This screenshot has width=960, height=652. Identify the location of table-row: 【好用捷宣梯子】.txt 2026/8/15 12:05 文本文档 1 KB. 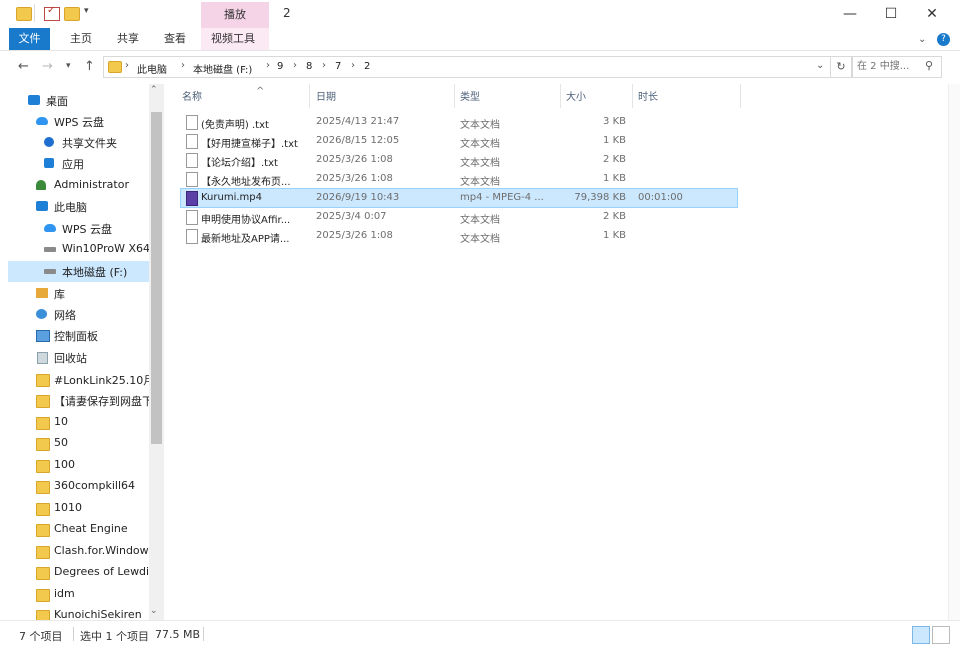
(459, 141).